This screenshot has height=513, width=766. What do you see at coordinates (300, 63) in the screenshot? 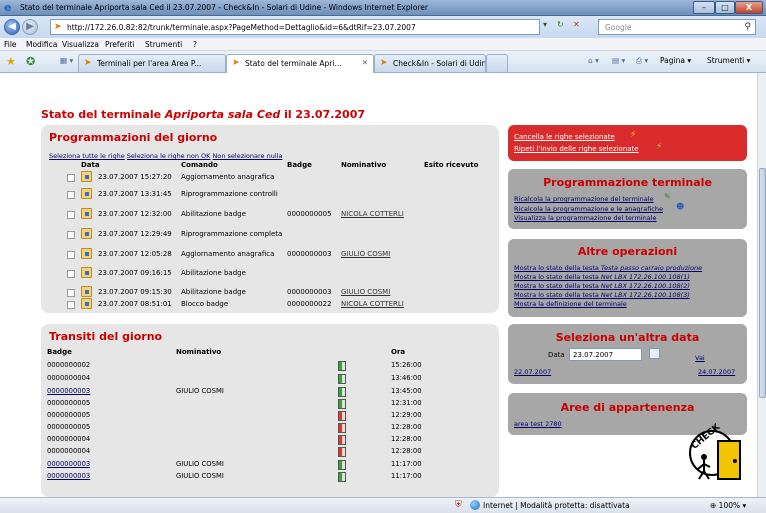
I see `tab-stato-terminale: ➤ Stato del terminale Apri... ✕` at bounding box center [300, 63].